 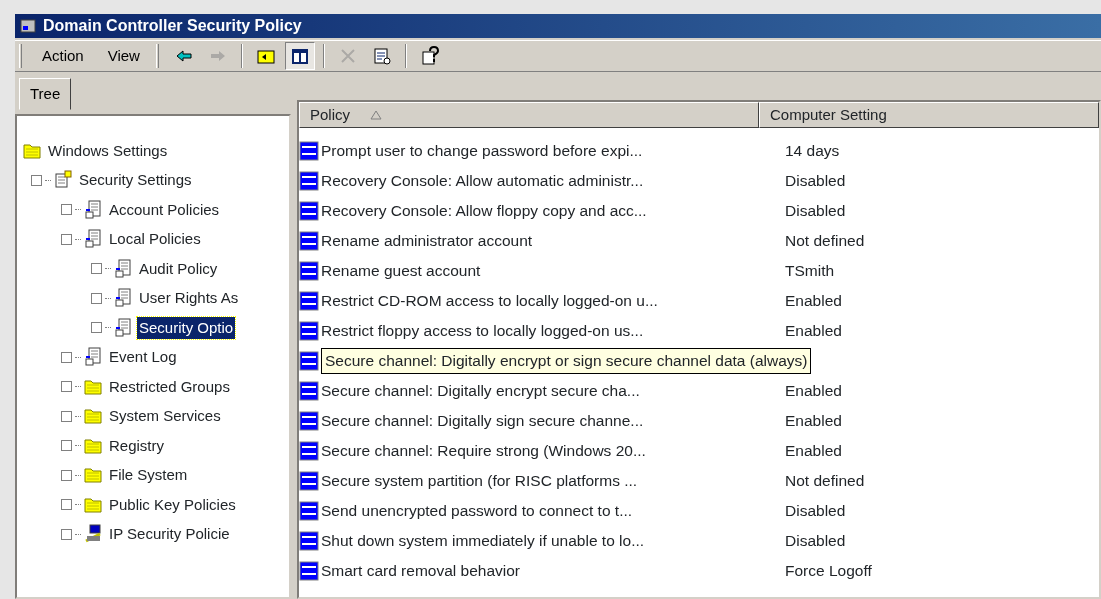 What do you see at coordinates (28, 26) in the screenshot?
I see `console-icon` at bounding box center [28, 26].